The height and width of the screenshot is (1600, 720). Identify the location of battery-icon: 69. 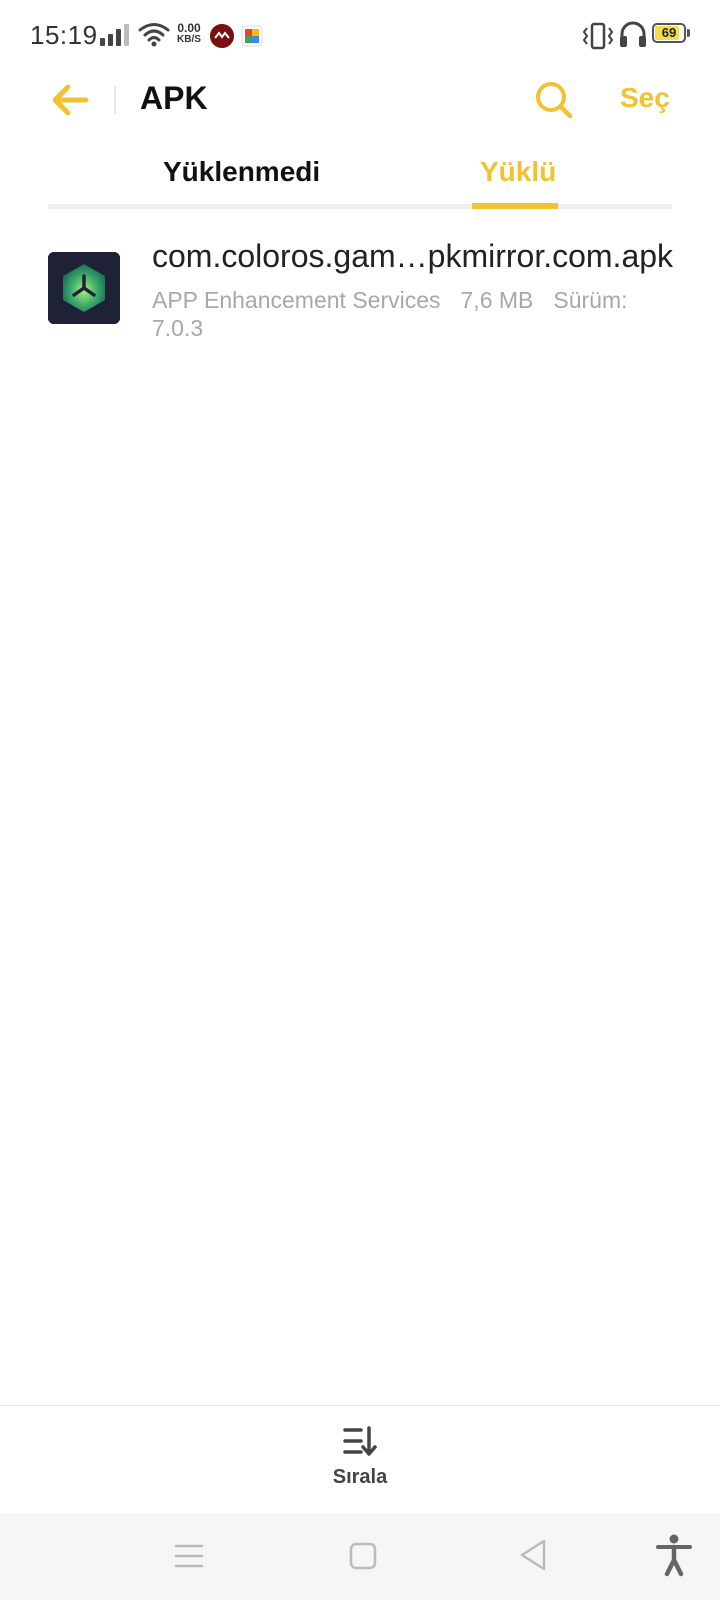
(672, 35).